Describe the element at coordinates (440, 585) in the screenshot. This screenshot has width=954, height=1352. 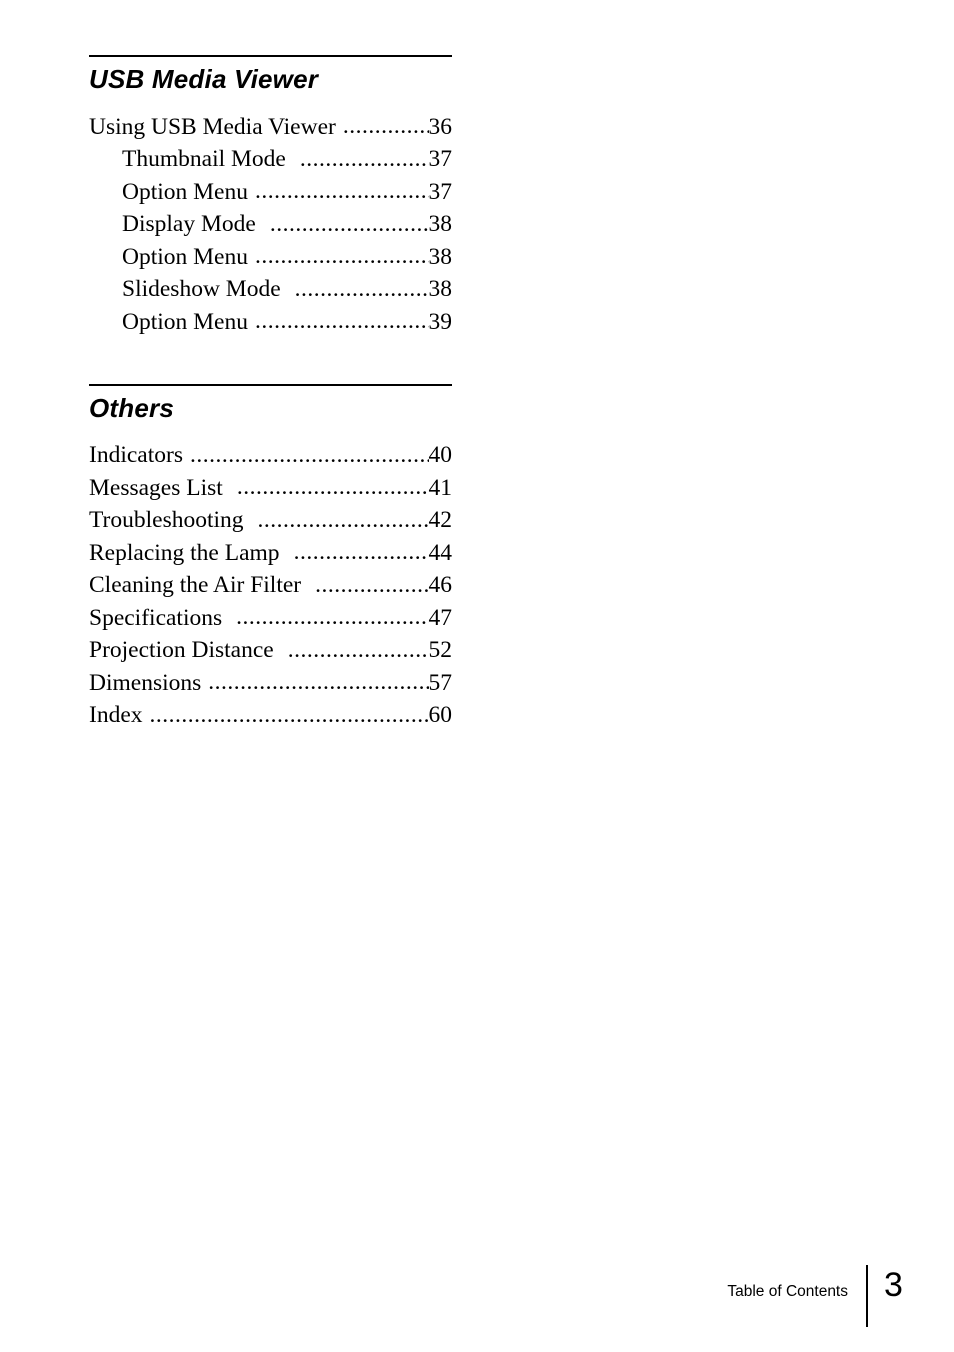
I see `toc-entry-page-number: 46` at that location.